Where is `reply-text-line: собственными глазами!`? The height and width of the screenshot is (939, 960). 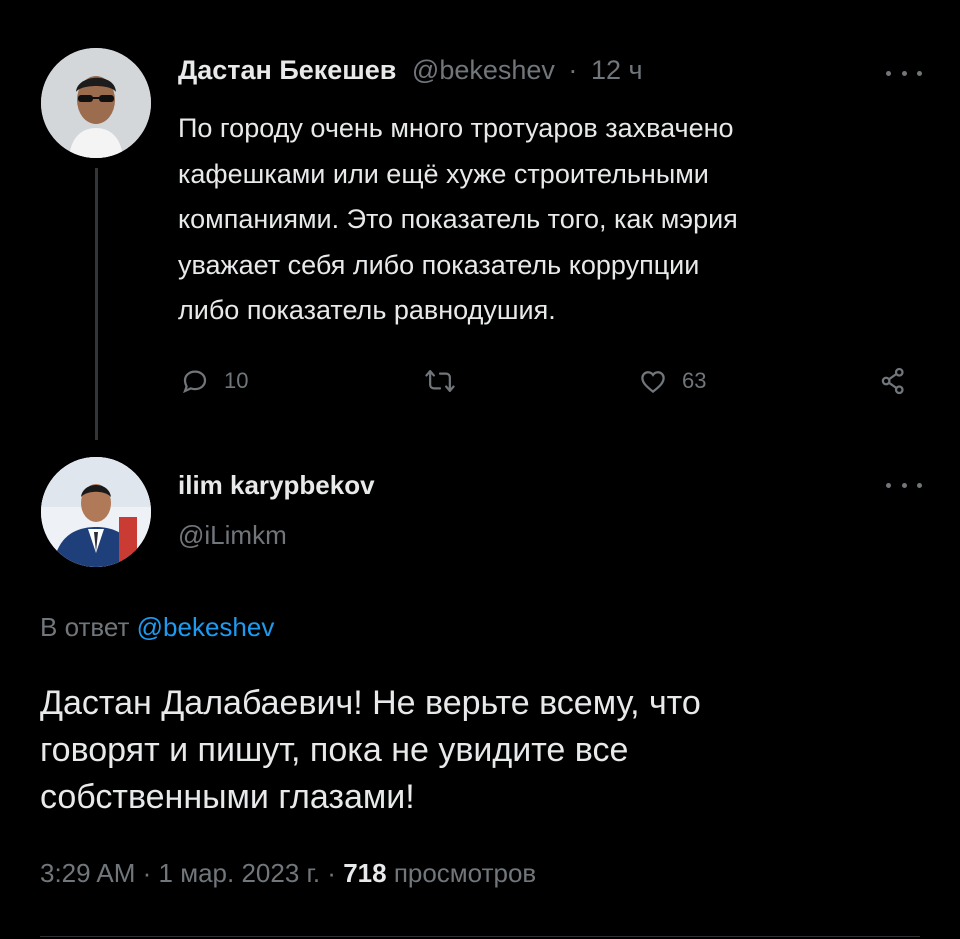
reply-text-line: собственными глазами! is located at coordinates (227, 797).